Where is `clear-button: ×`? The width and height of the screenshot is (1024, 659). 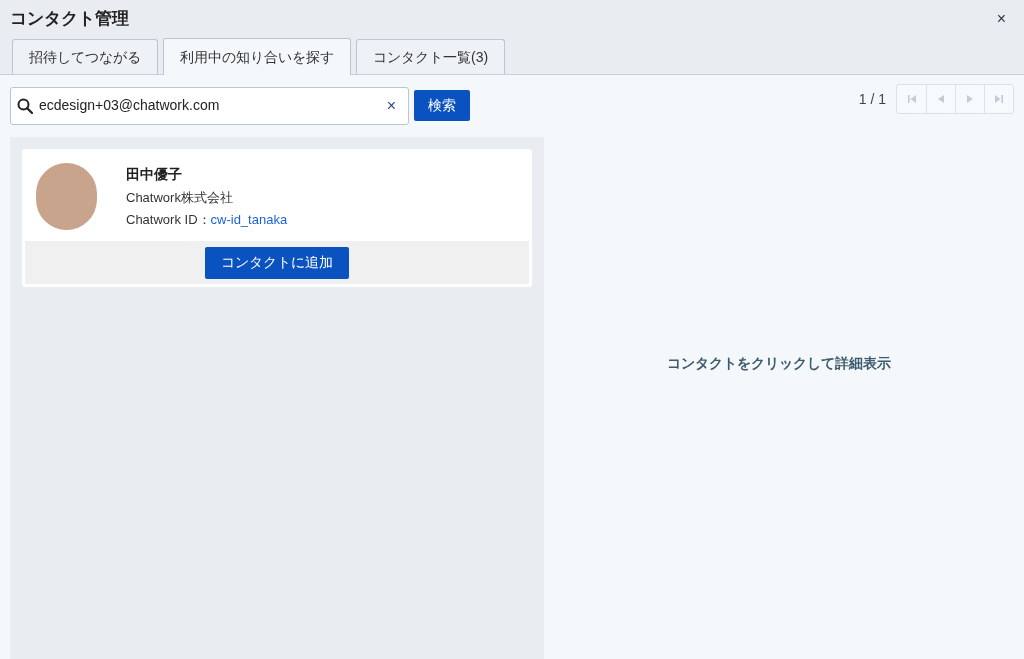 clear-button: × is located at coordinates (391, 105).